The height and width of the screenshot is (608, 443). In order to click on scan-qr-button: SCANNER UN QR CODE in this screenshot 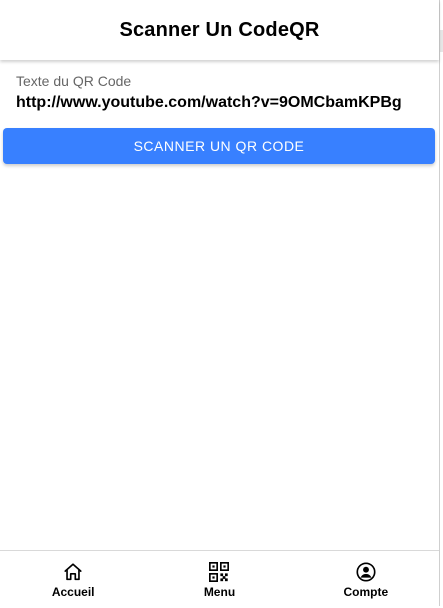, I will do `click(219, 146)`.